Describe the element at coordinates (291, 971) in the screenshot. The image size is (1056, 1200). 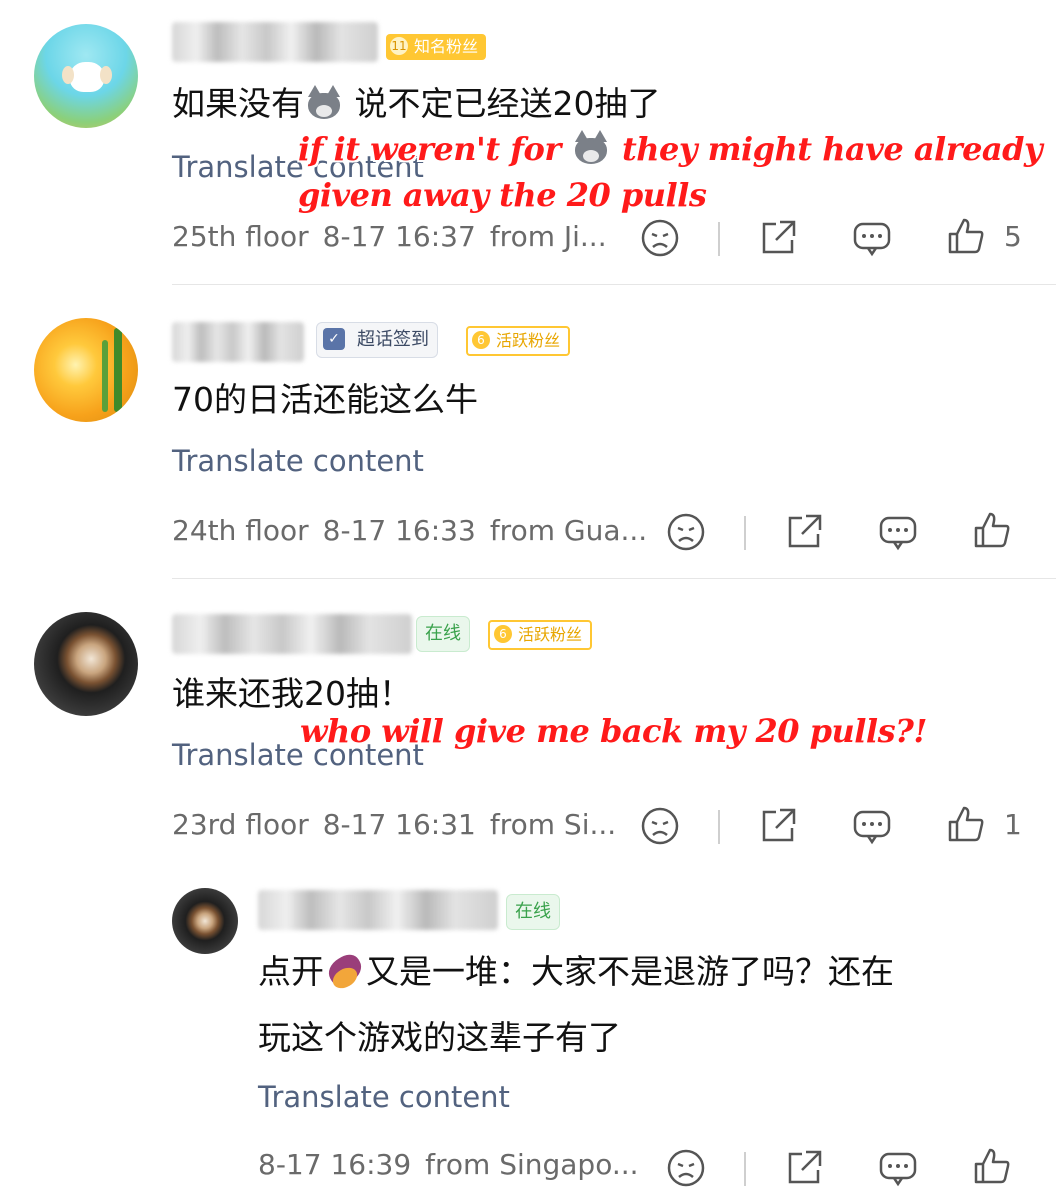
I see `reply-text-part: 点开` at that location.